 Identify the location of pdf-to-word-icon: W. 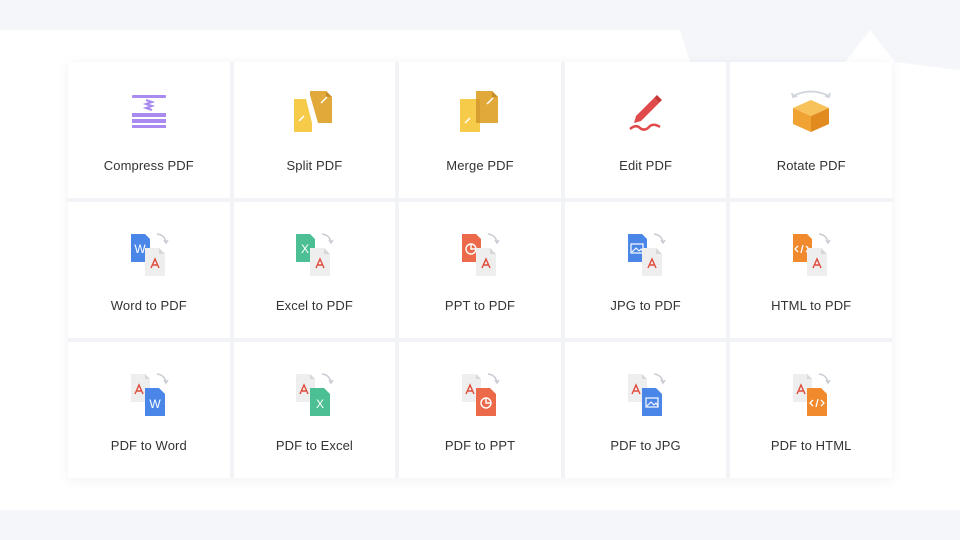
(149, 392).